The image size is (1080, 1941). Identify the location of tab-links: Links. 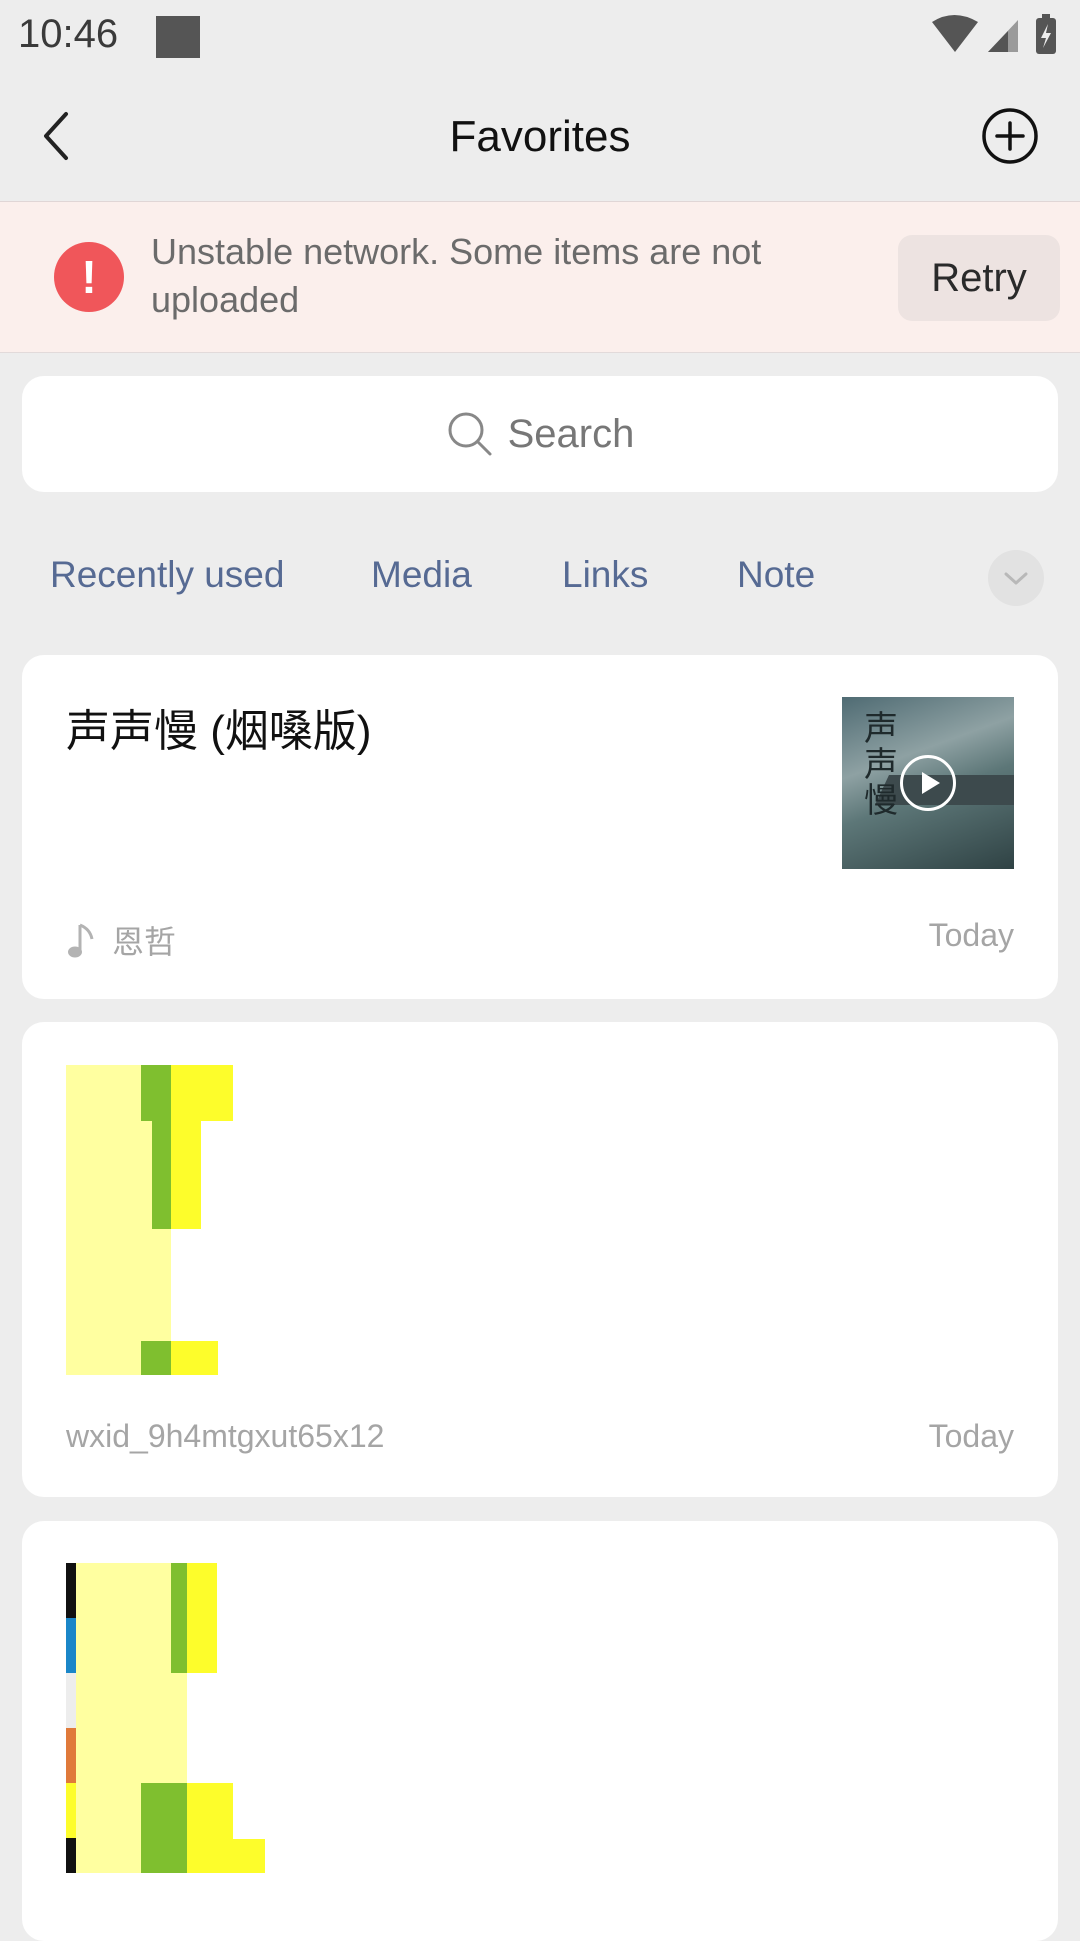
(605, 575).